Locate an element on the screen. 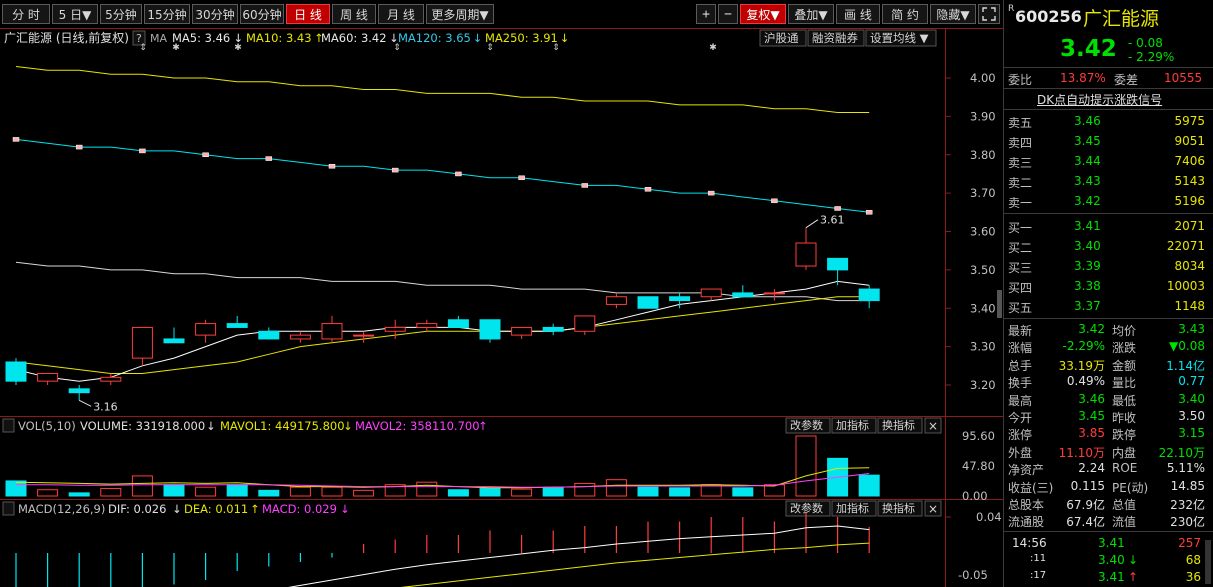 This screenshot has height=587, width=1213. price-axis-label: 3.70 is located at coordinates (983, 193).